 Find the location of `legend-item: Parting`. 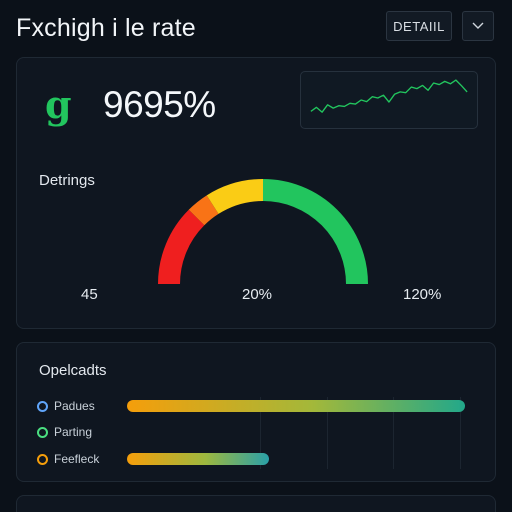

legend-item: Parting is located at coordinates (64, 432).